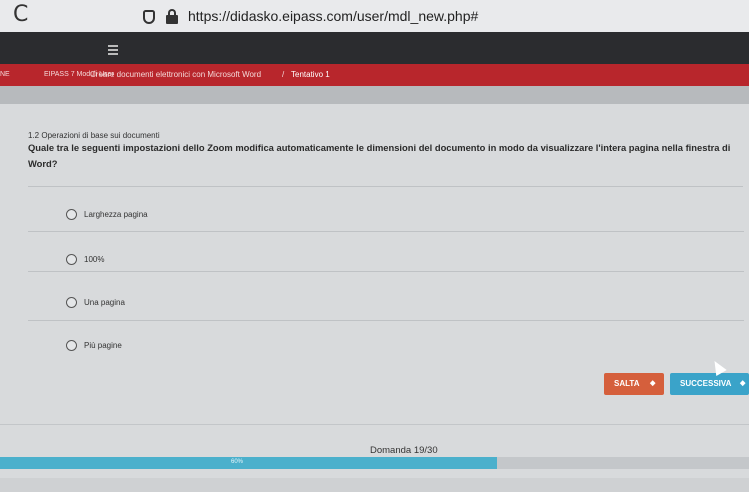 The image size is (749, 492). Describe the element at coordinates (20, 15) in the screenshot. I see `reload-icon: C` at that location.